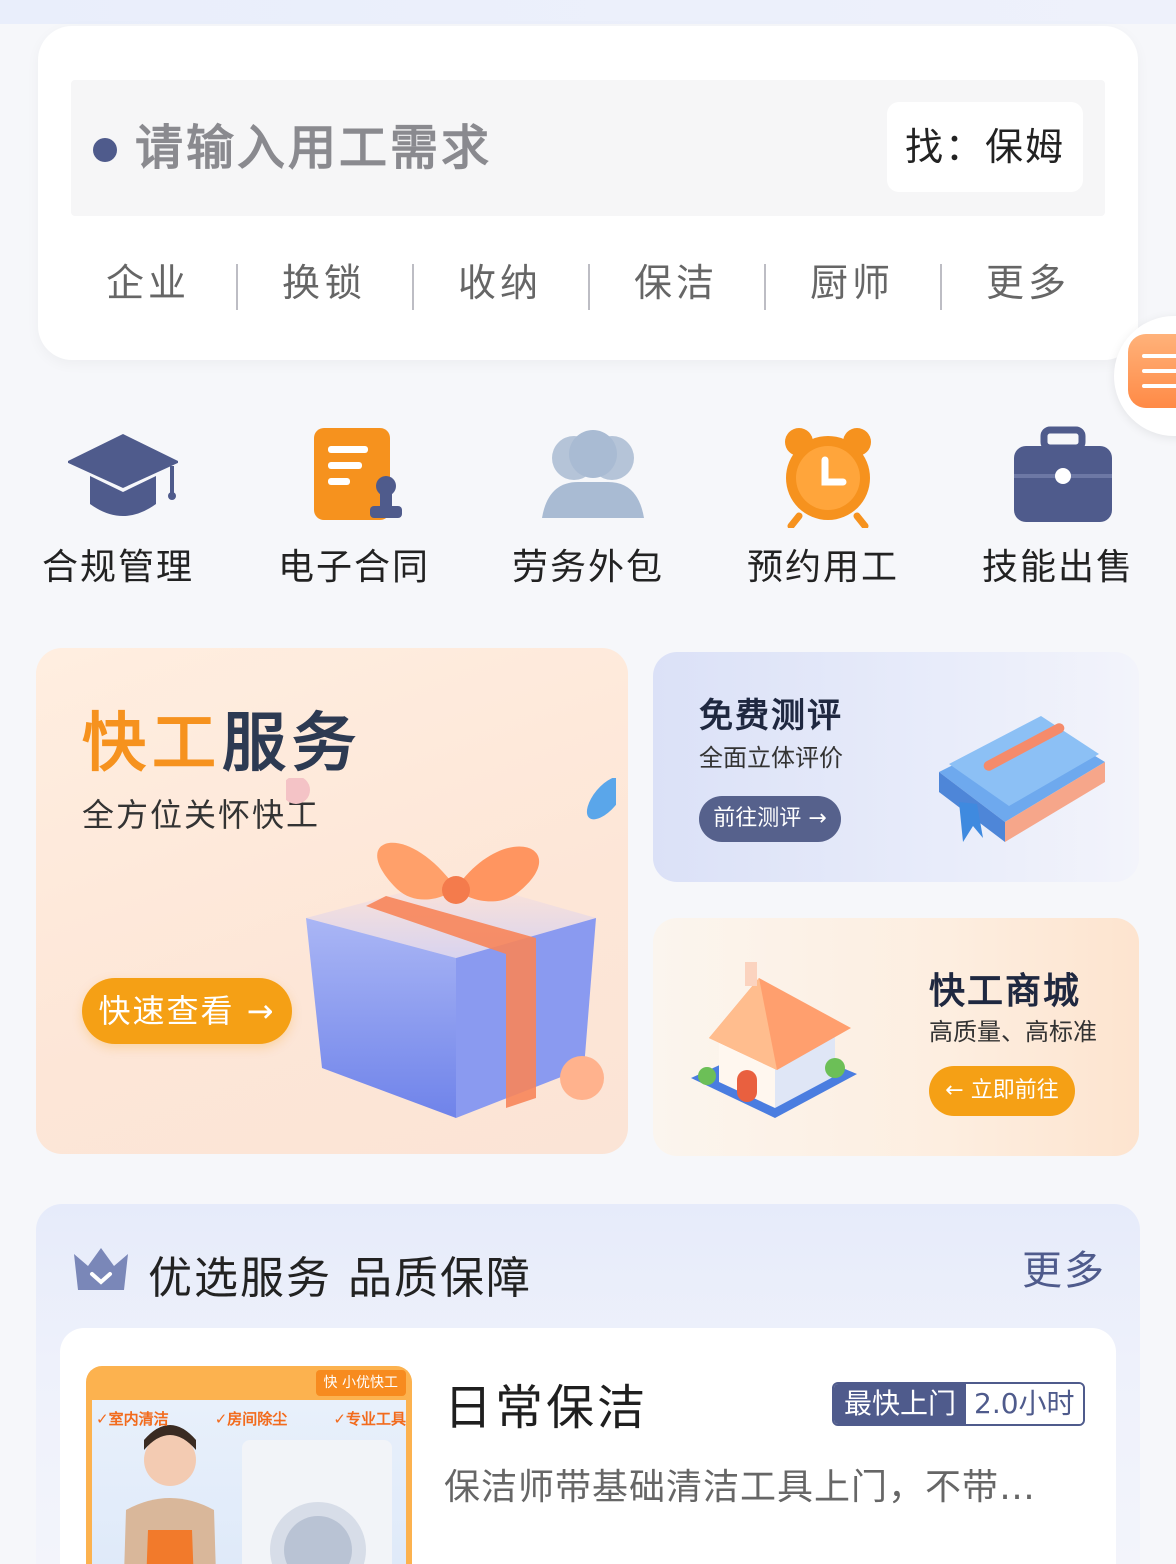 The width and height of the screenshot is (1176, 1564). Describe the element at coordinates (1022, 779) in the screenshot. I see `book-icon` at that location.